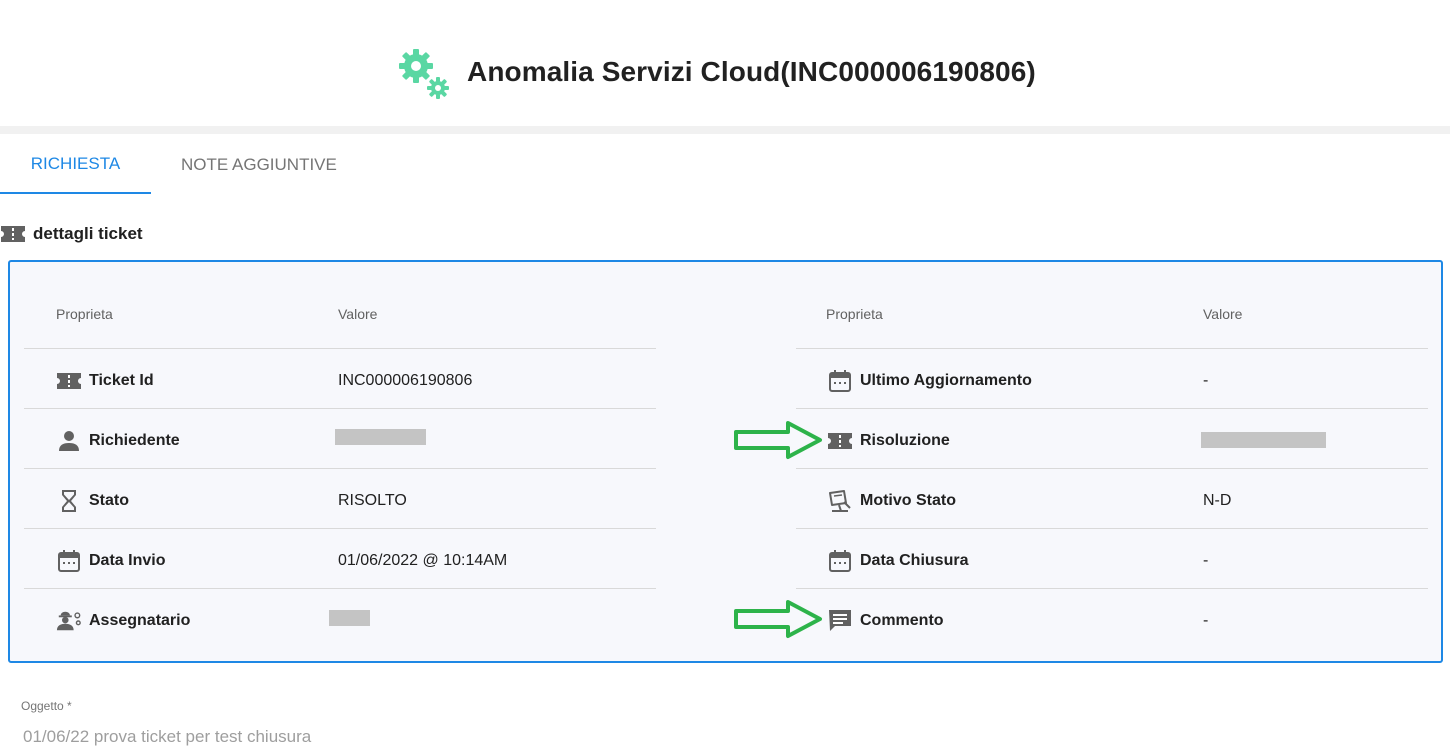 This screenshot has width=1450, height=753. I want to click on comment-icon, so click(840, 621).